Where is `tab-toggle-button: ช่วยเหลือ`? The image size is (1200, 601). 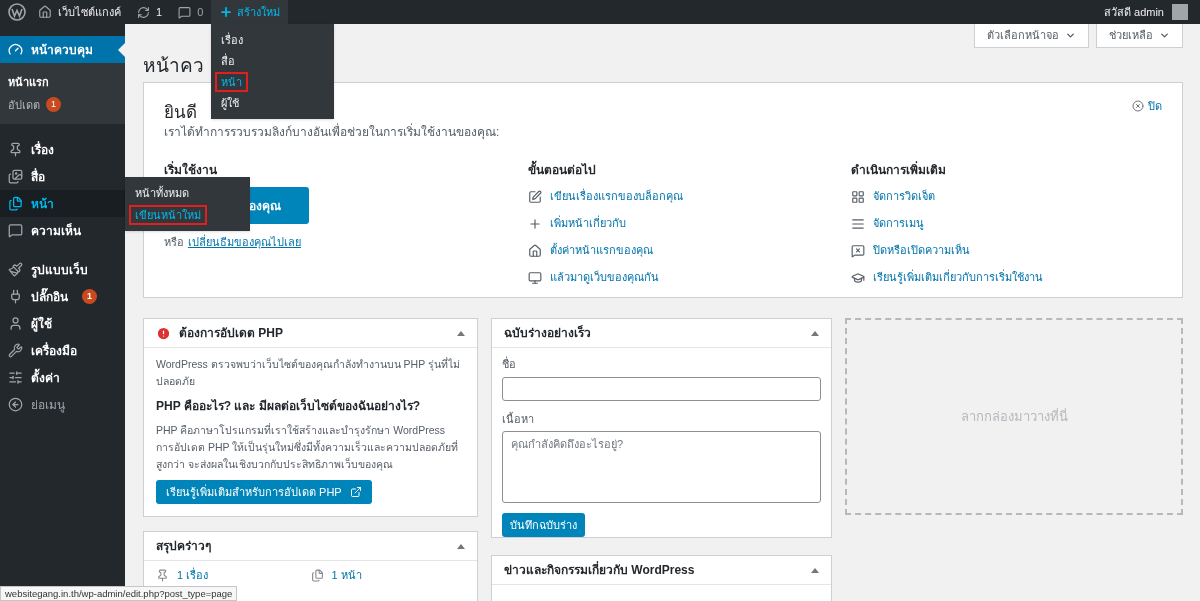 tab-toggle-button: ช่วยเหลือ is located at coordinates (1139, 36).